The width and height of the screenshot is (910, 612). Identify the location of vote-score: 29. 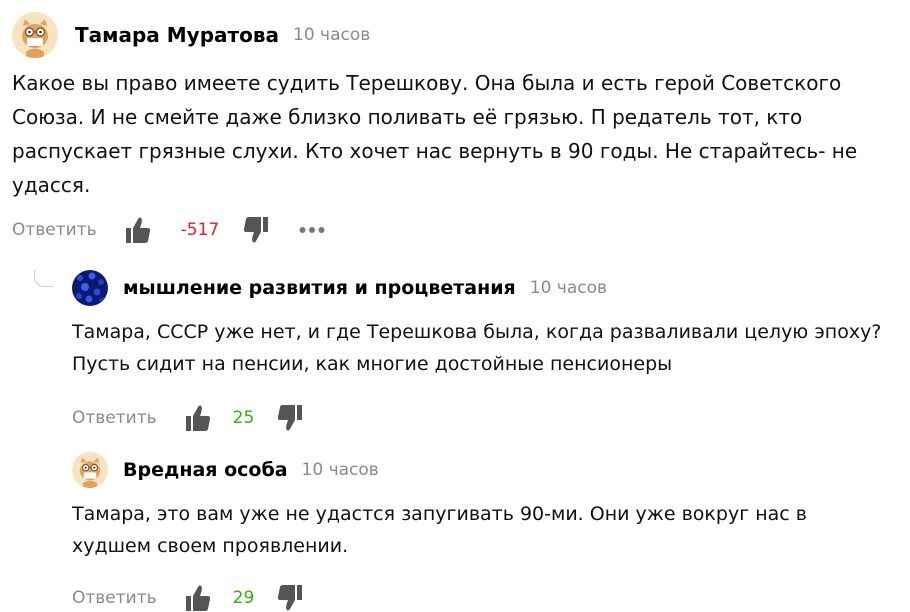
(243, 598).